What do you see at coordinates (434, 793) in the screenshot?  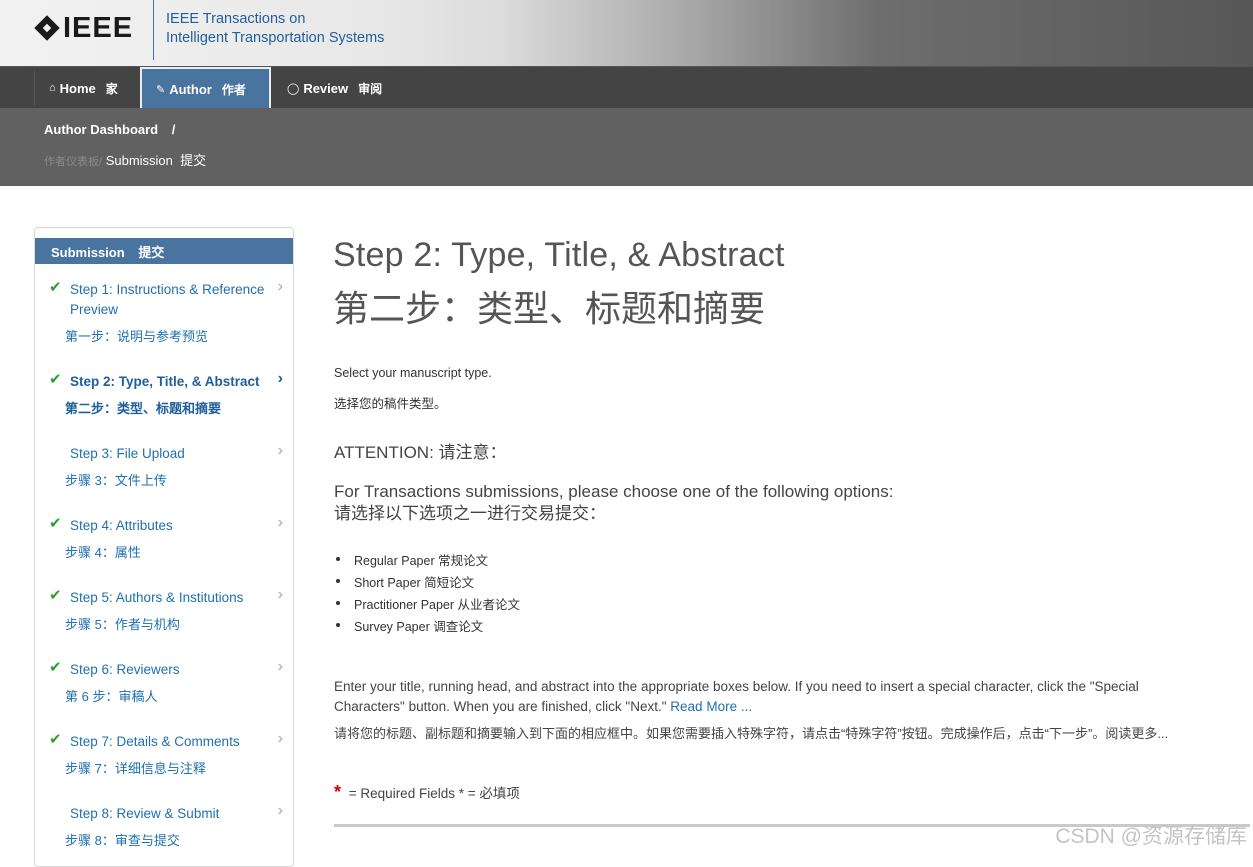 I see `required-fields-label: = Required Fields * = 必填项` at bounding box center [434, 793].